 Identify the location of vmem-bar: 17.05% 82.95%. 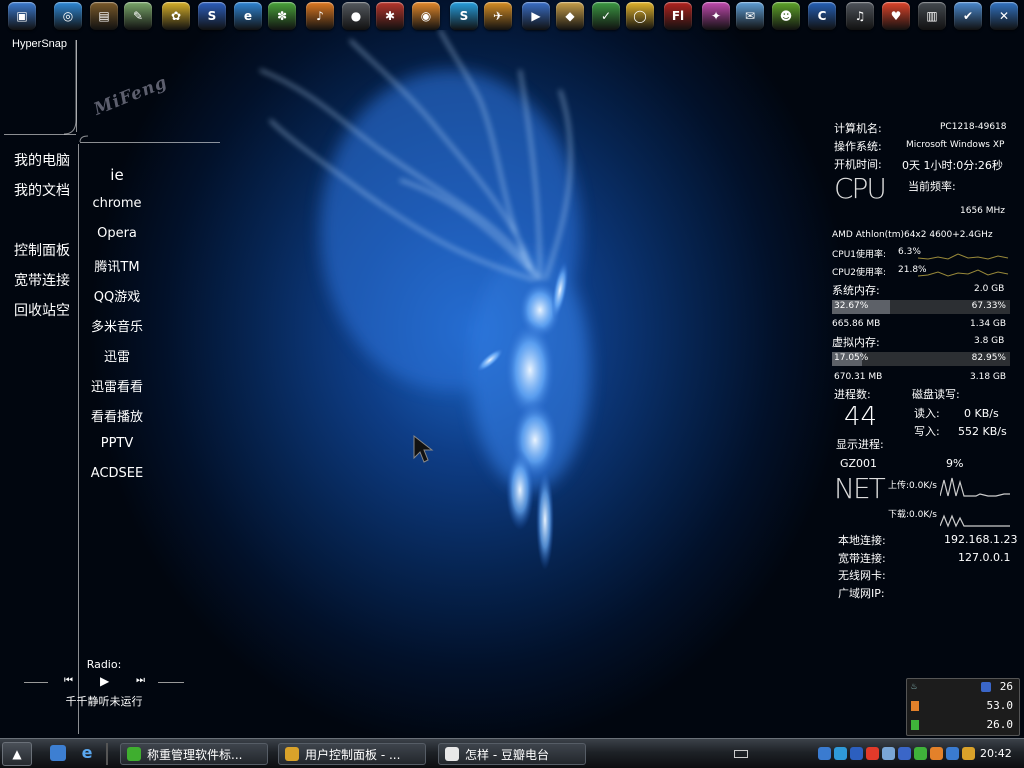
(921, 359).